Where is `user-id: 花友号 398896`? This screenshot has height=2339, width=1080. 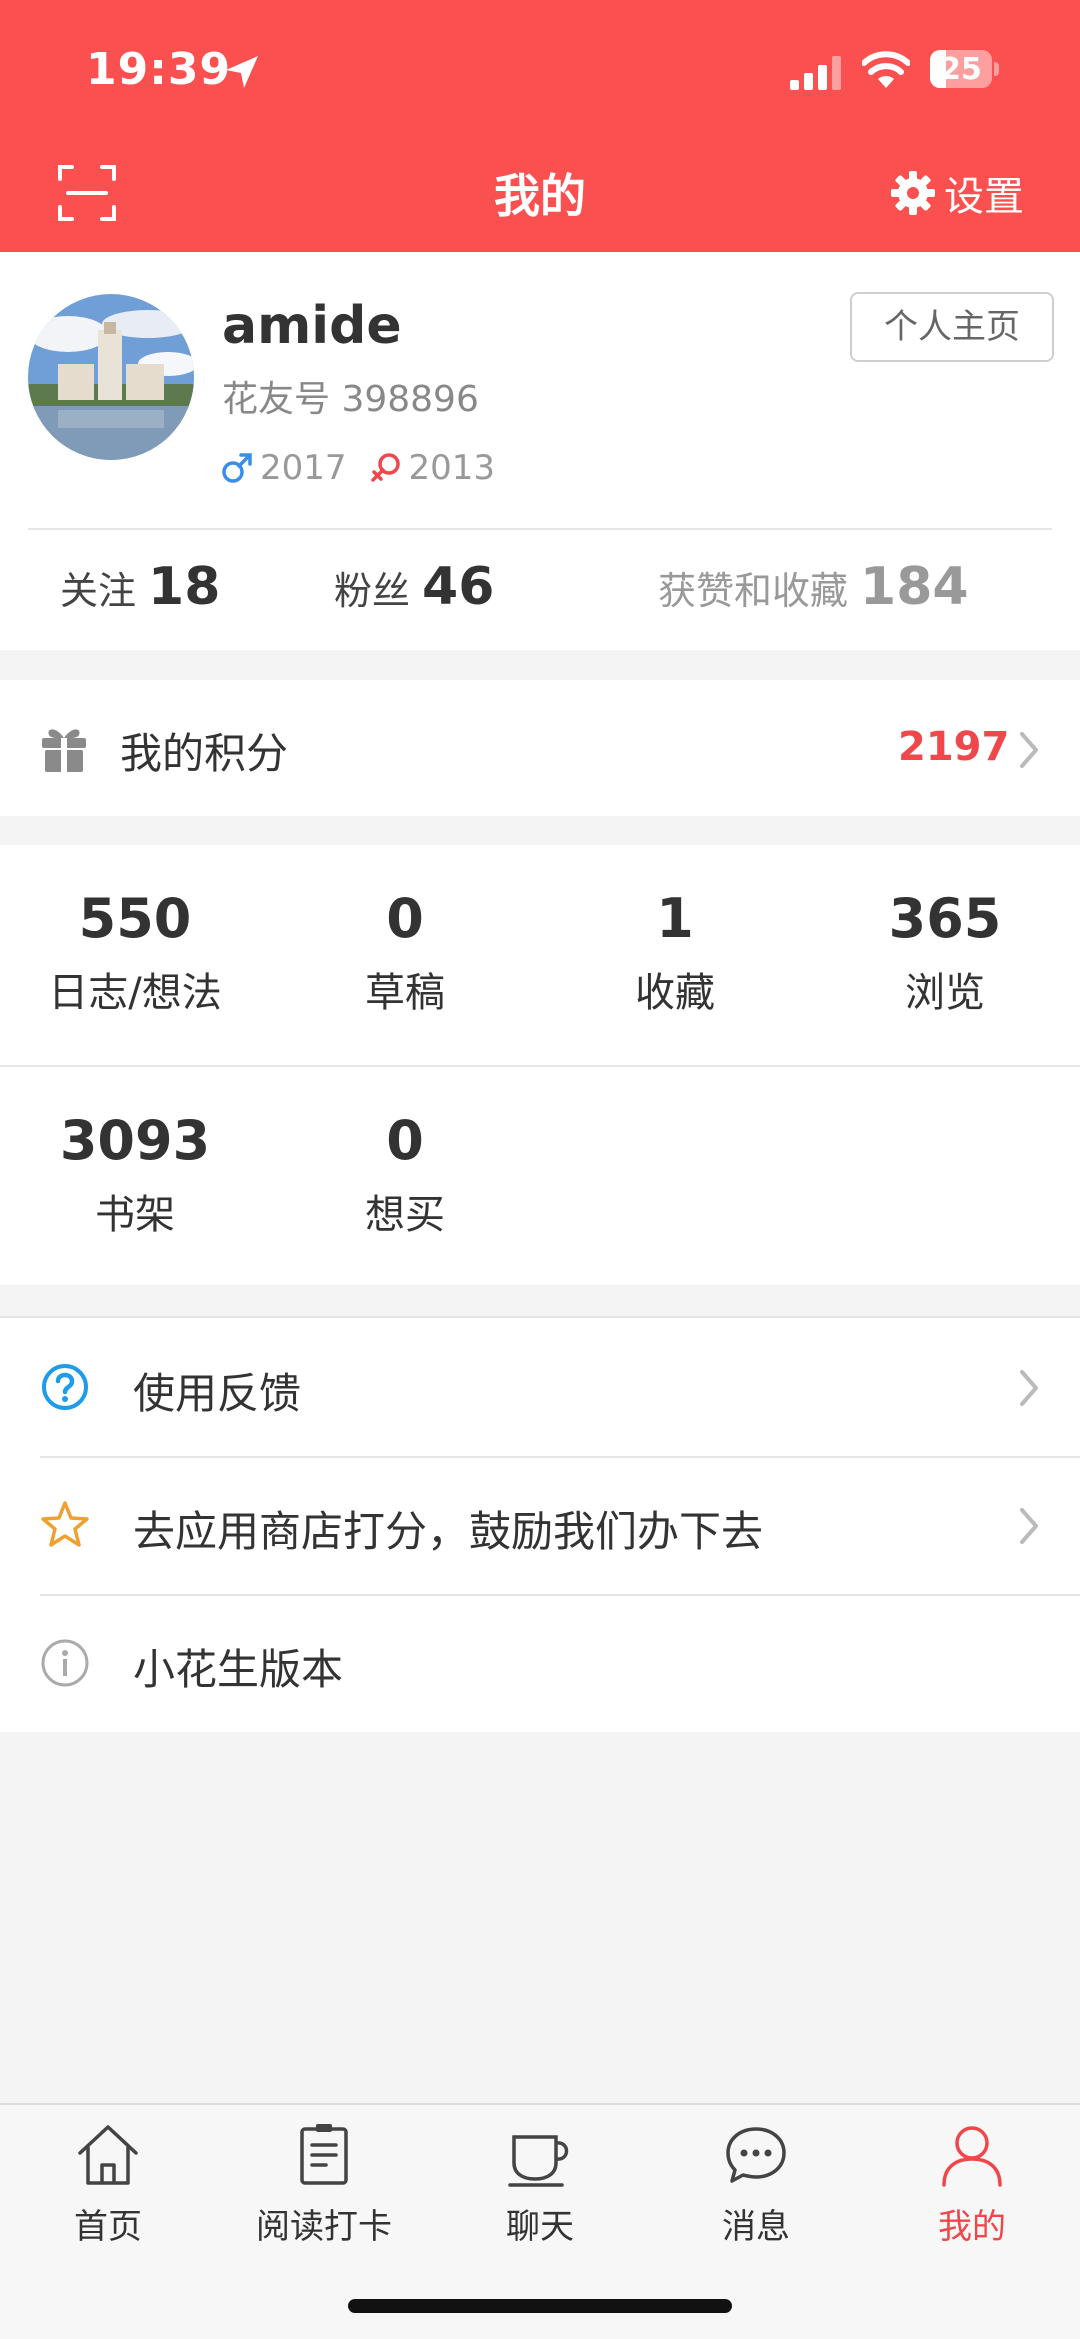
user-id: 花友号 398896 is located at coordinates (350, 399).